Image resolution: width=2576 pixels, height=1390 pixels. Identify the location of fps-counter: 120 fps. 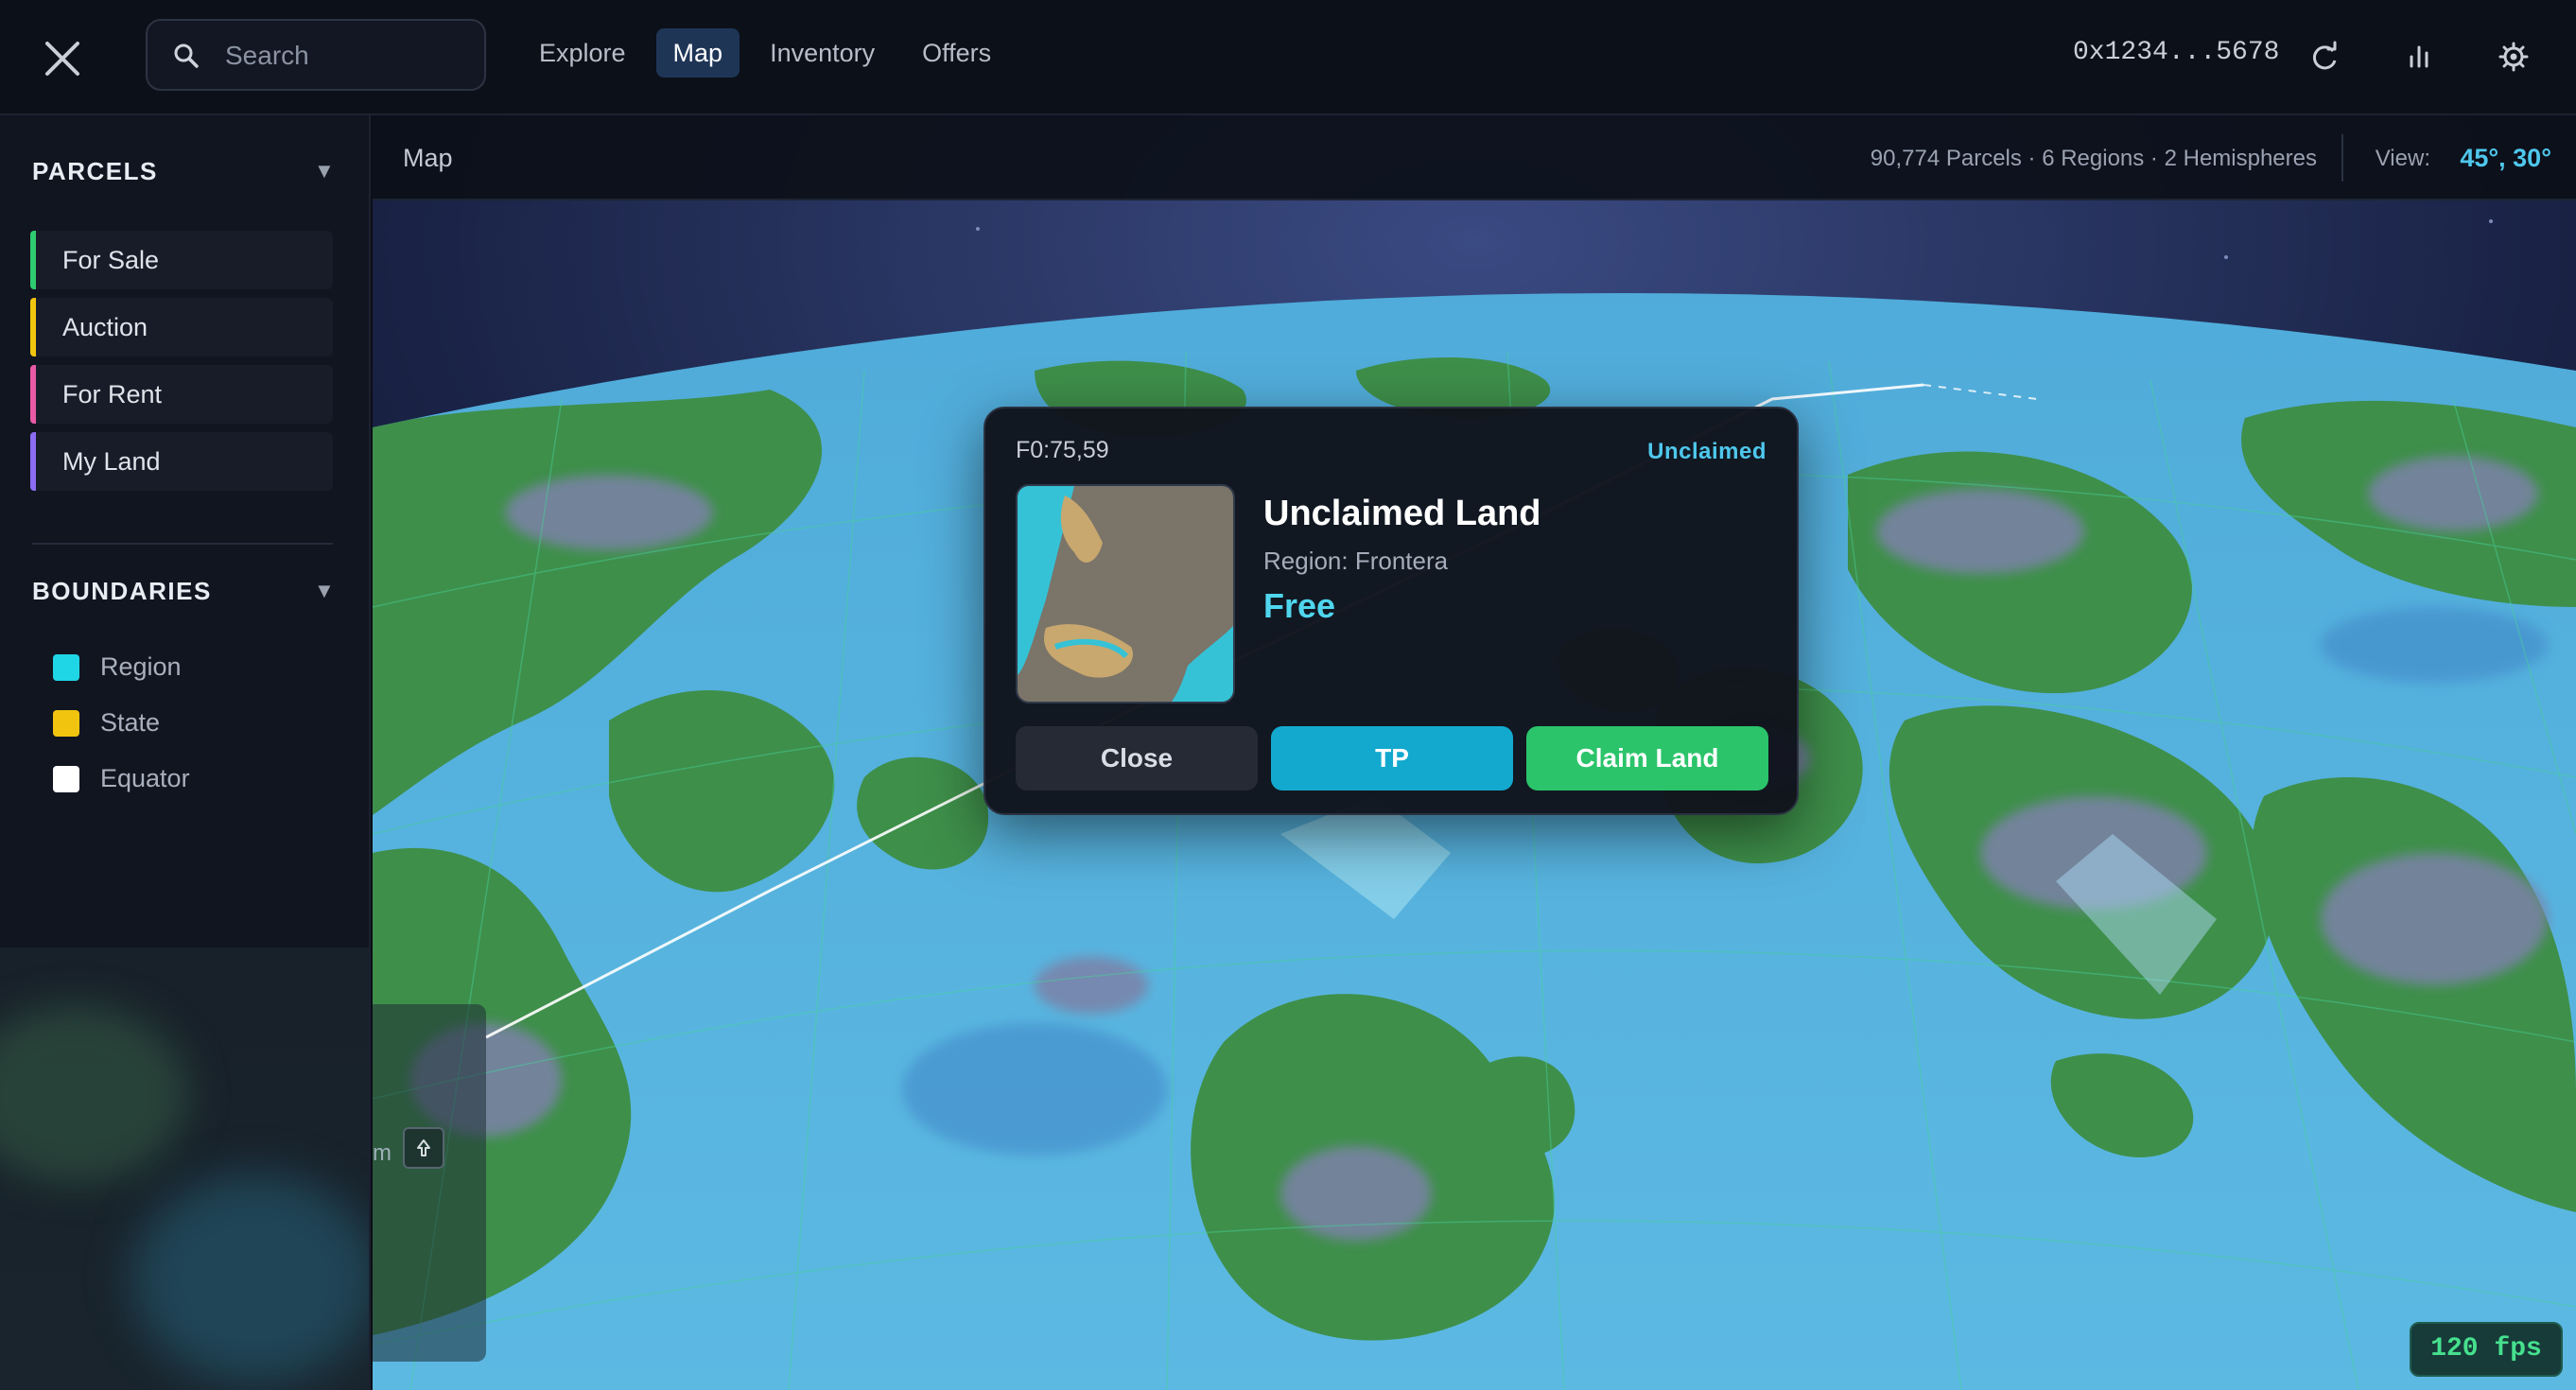
(2486, 1350).